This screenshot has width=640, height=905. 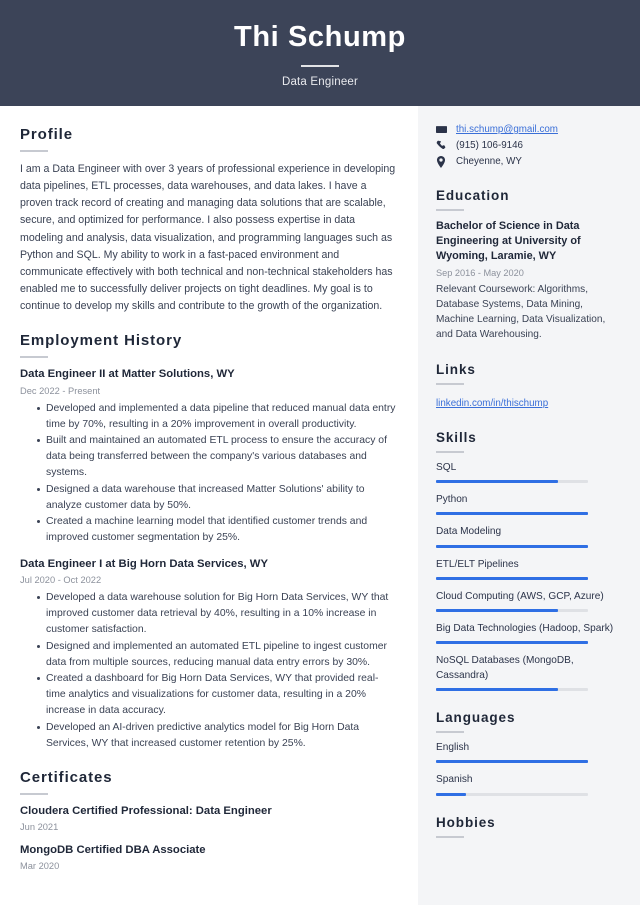 What do you see at coordinates (528, 784) in the screenshot?
I see `language-item: Spanish` at bounding box center [528, 784].